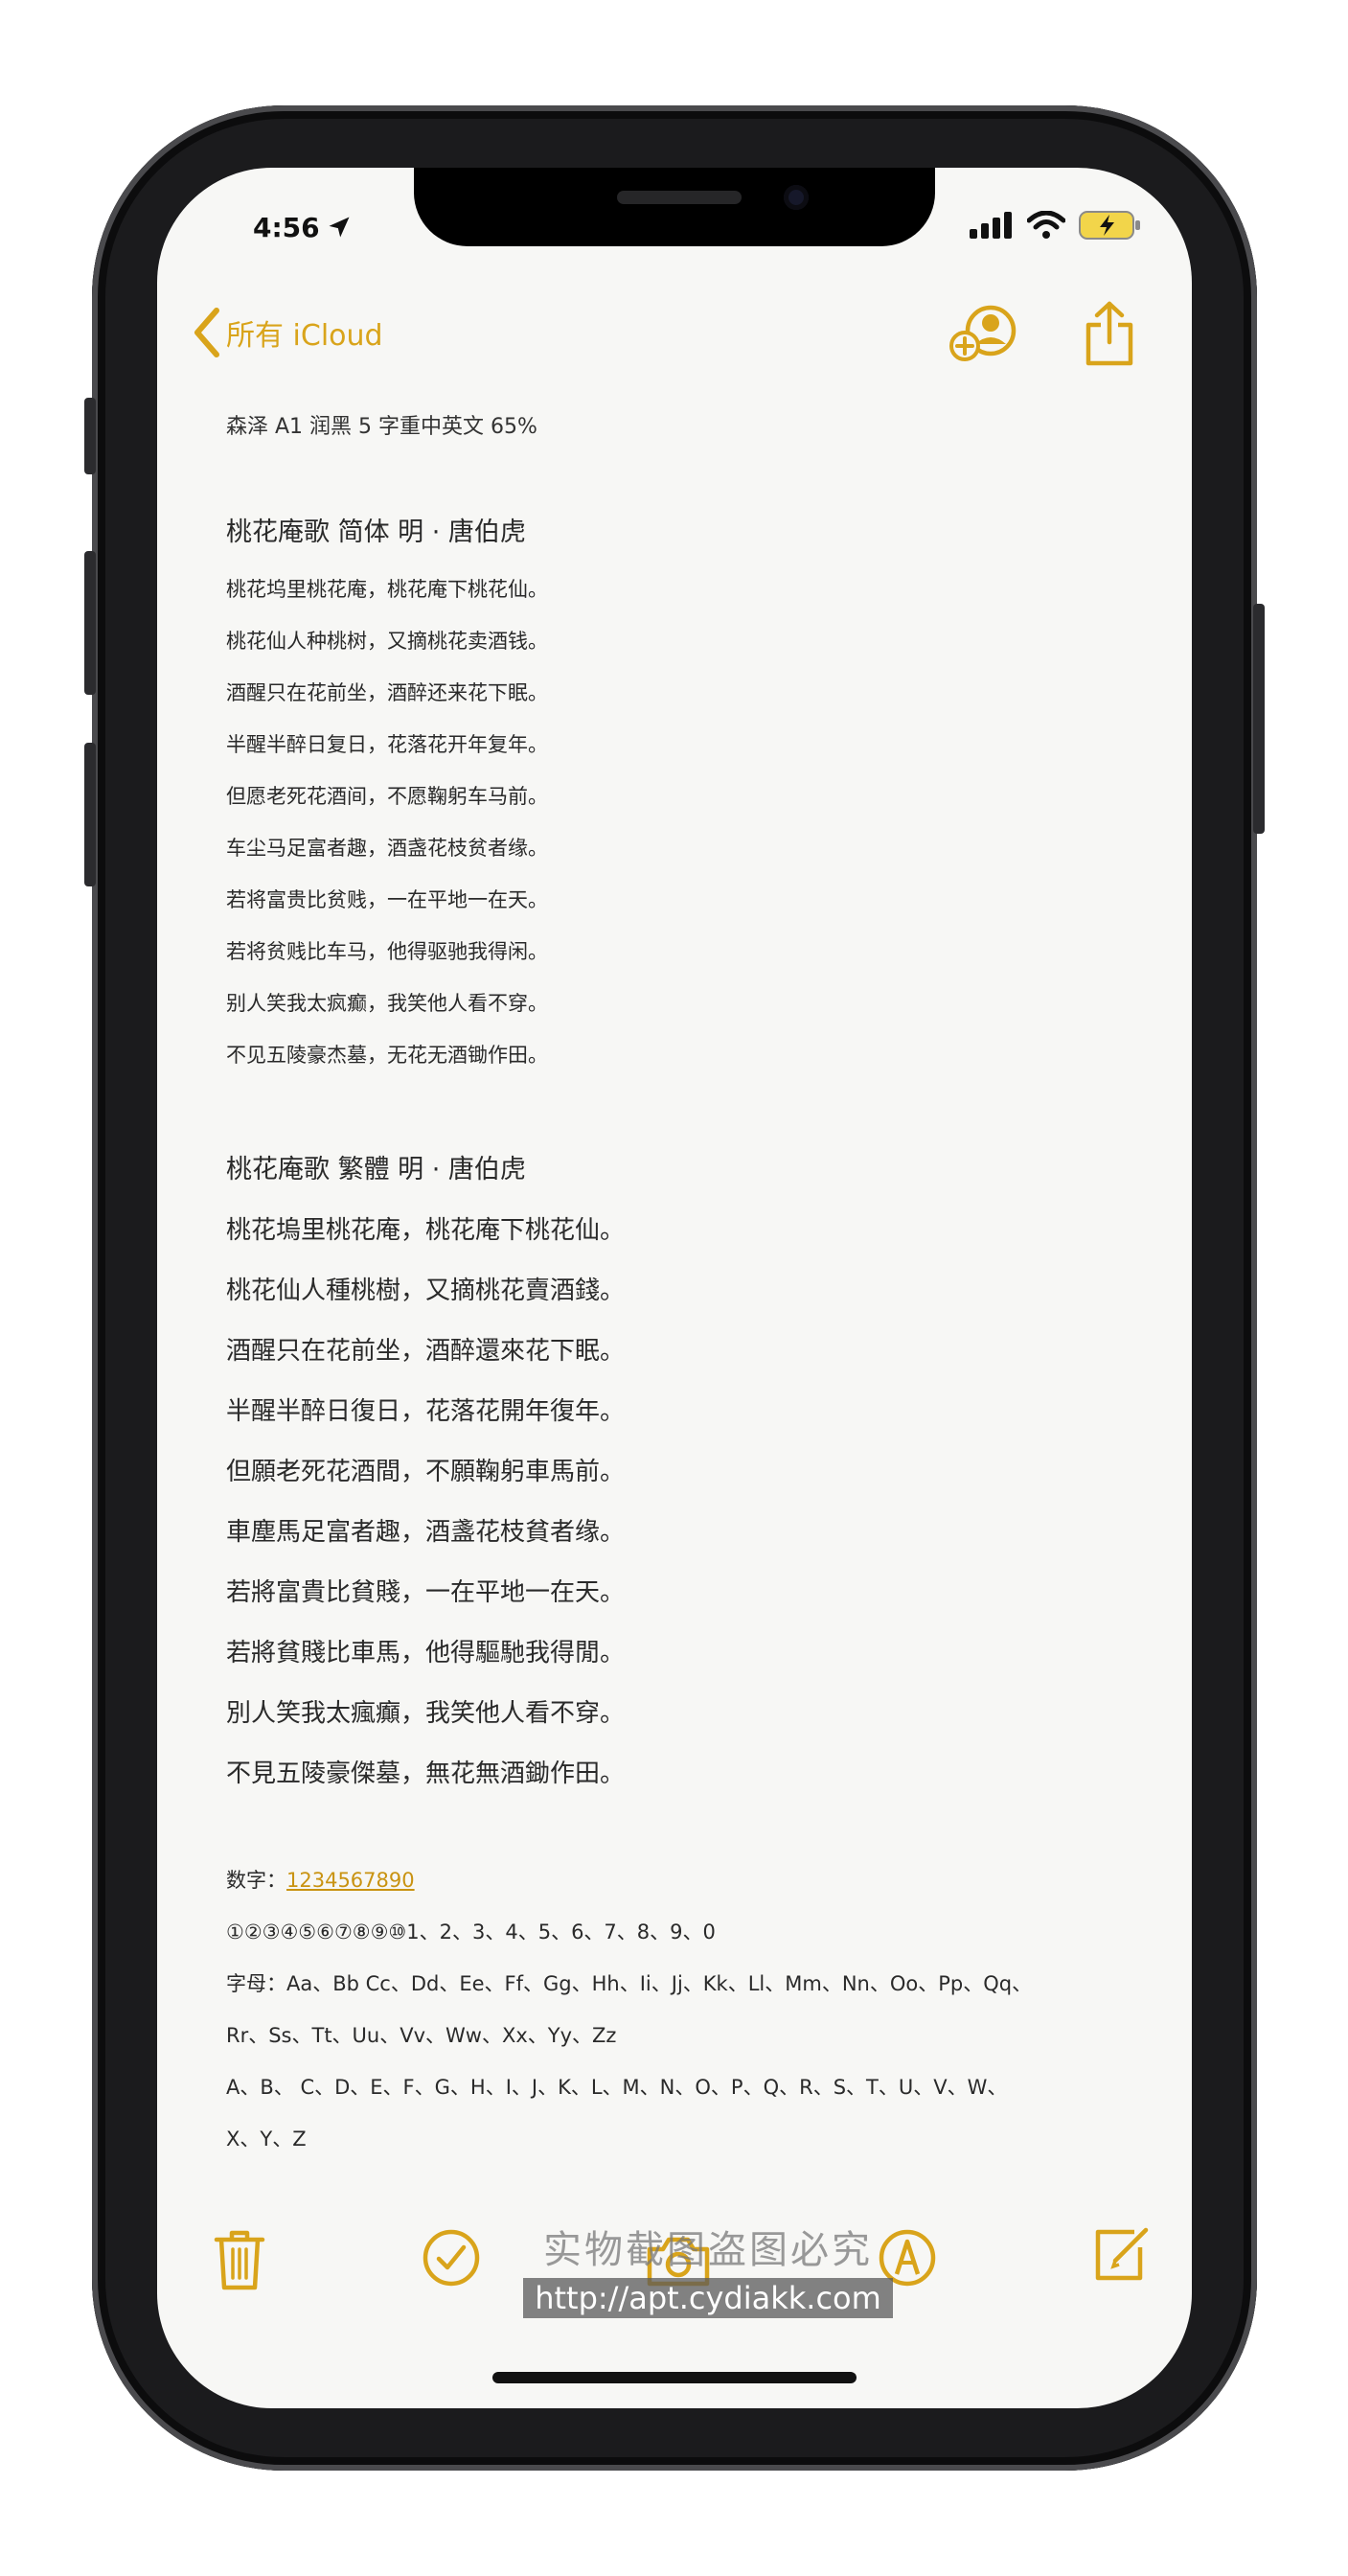 This screenshot has width=1348, height=2576. Describe the element at coordinates (1122, 2254) in the screenshot. I see `compose-icon` at that location.